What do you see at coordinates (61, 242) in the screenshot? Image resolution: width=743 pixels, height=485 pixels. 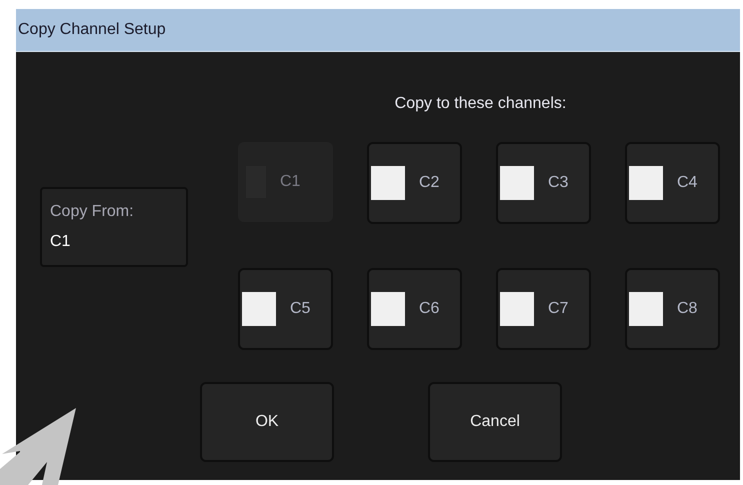 I see `field-value: C1` at bounding box center [61, 242].